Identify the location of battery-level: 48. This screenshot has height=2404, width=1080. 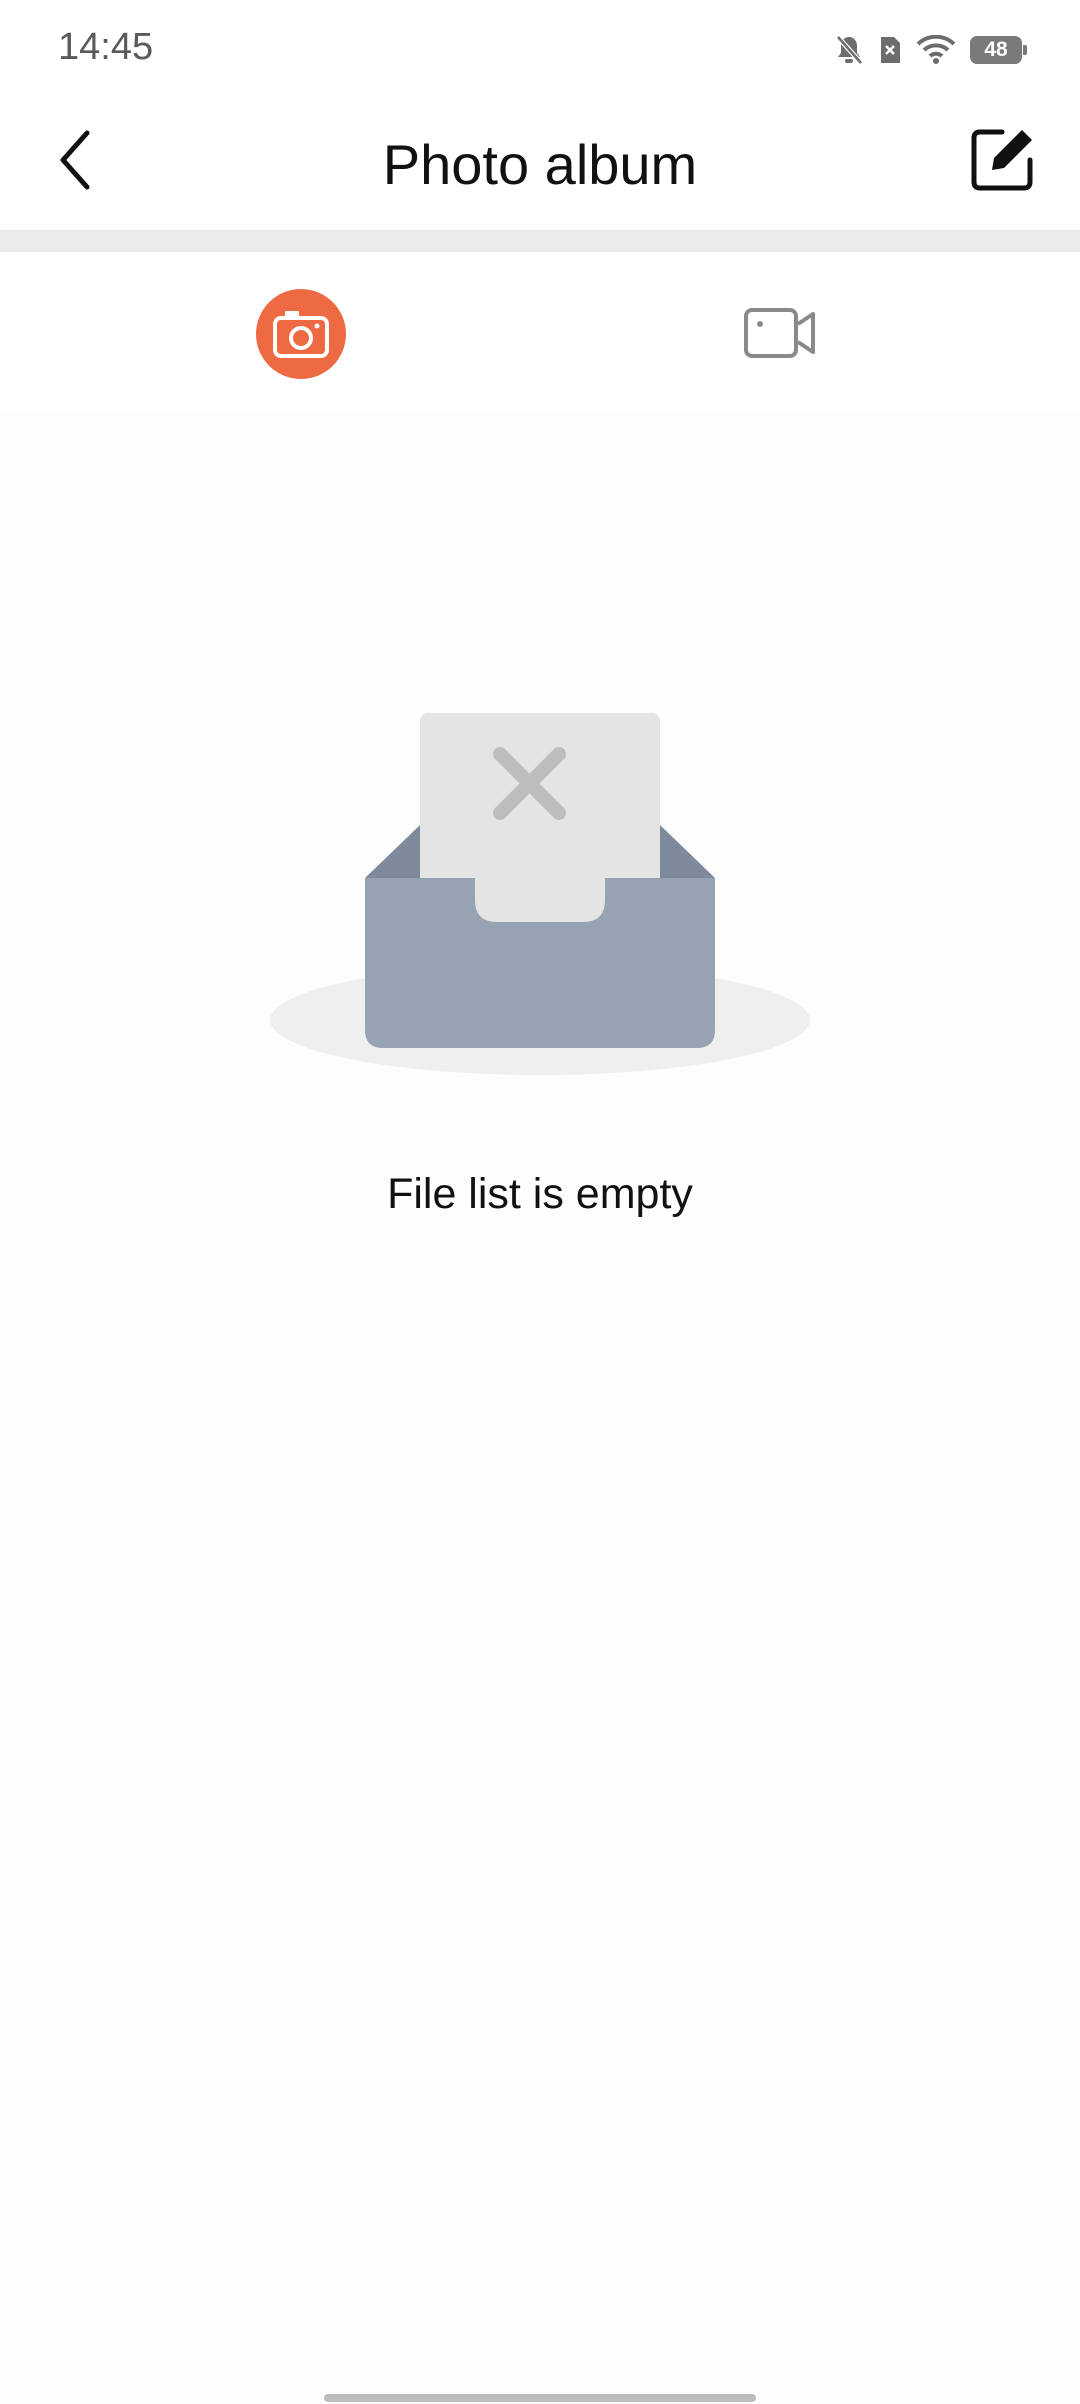
(996, 49).